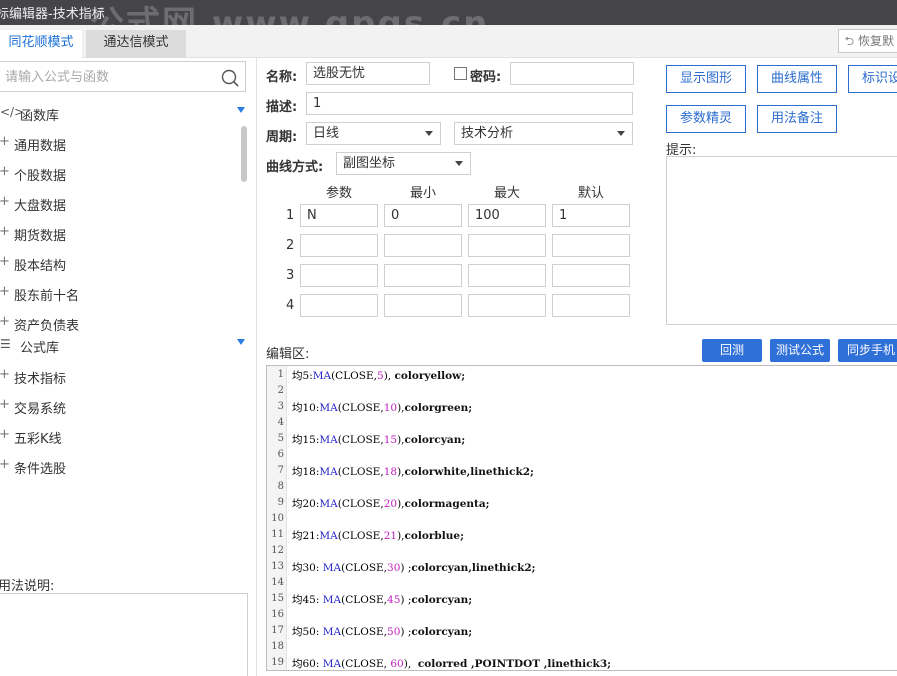 The height and width of the screenshot is (676, 897). What do you see at coordinates (115, 466) in the screenshot?
I see `tree-item: + 条件选股` at bounding box center [115, 466].